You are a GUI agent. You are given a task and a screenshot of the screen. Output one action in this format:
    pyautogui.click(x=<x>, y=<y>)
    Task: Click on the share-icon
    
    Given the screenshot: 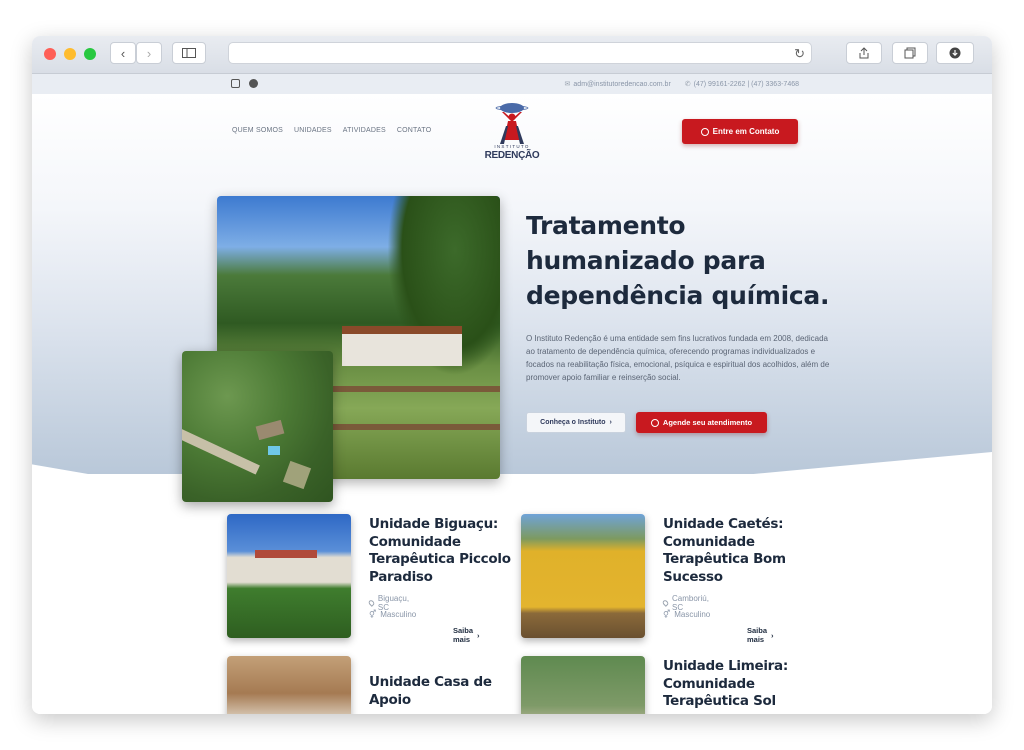 What is the action you would take?
    pyautogui.click(x=864, y=53)
    